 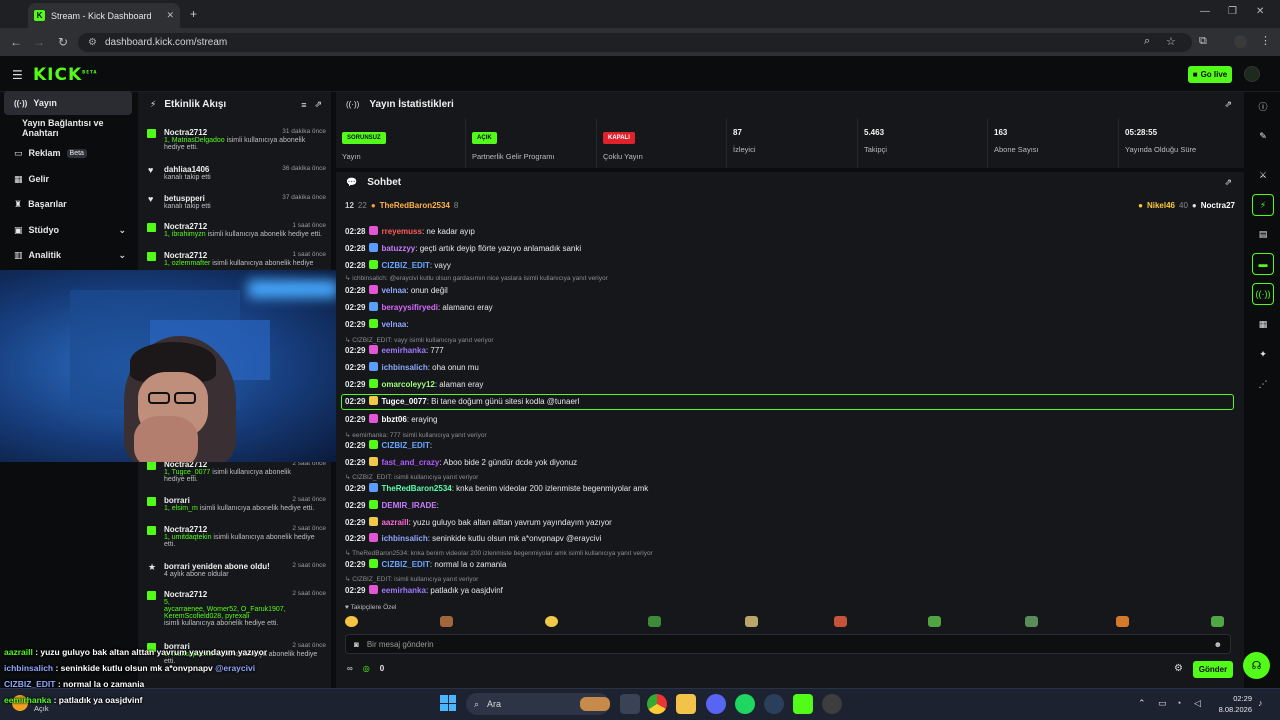 I want to click on stream-stats-toggle-icon: ((·)), so click(x=1263, y=294).